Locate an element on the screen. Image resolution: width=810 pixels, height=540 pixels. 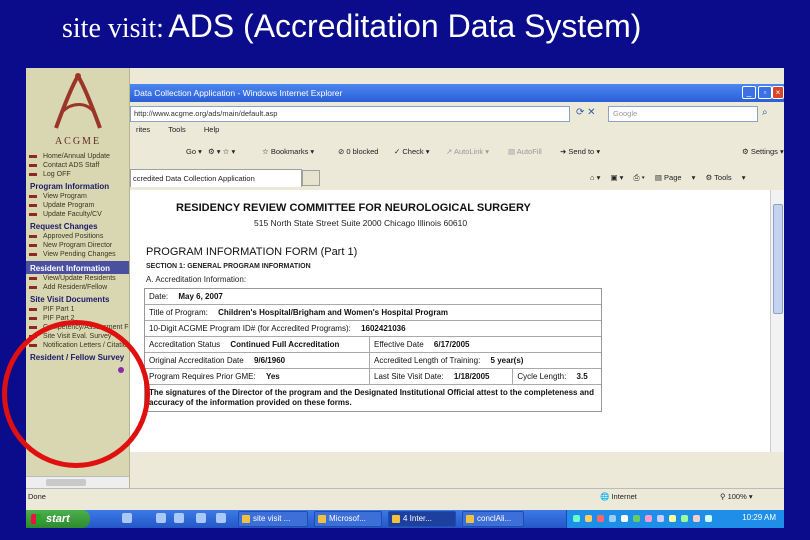
sidebar-section-title: Site Visit Documents is located at coordinates (70, 299).